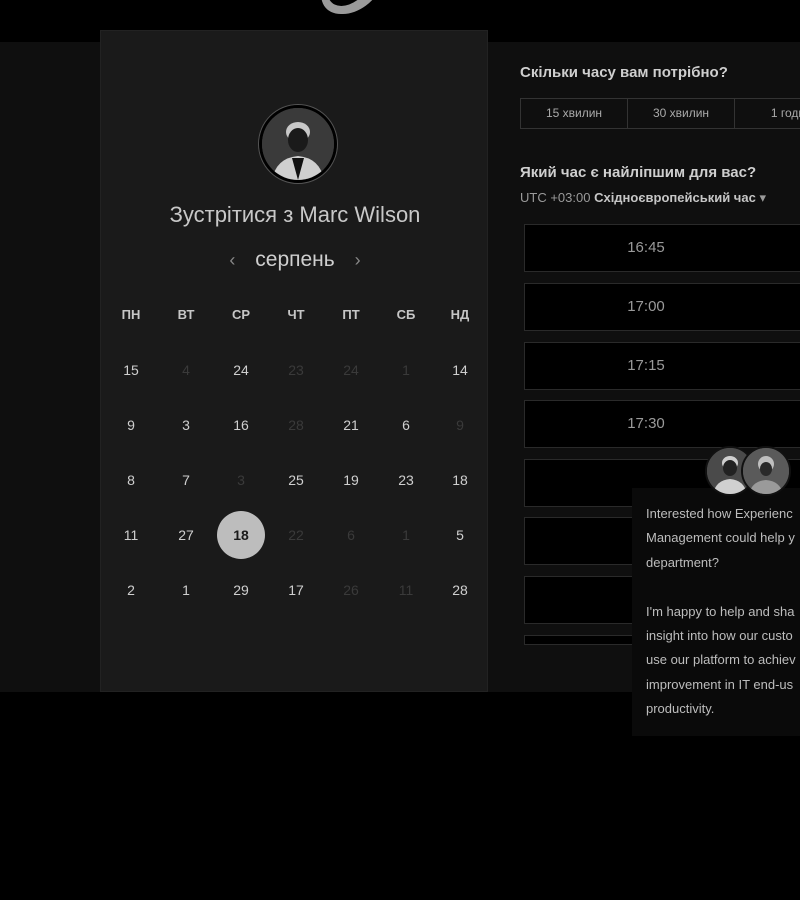 The width and height of the screenshot is (800, 900). I want to click on timezone-name: Східноєвропейський час, so click(675, 197).